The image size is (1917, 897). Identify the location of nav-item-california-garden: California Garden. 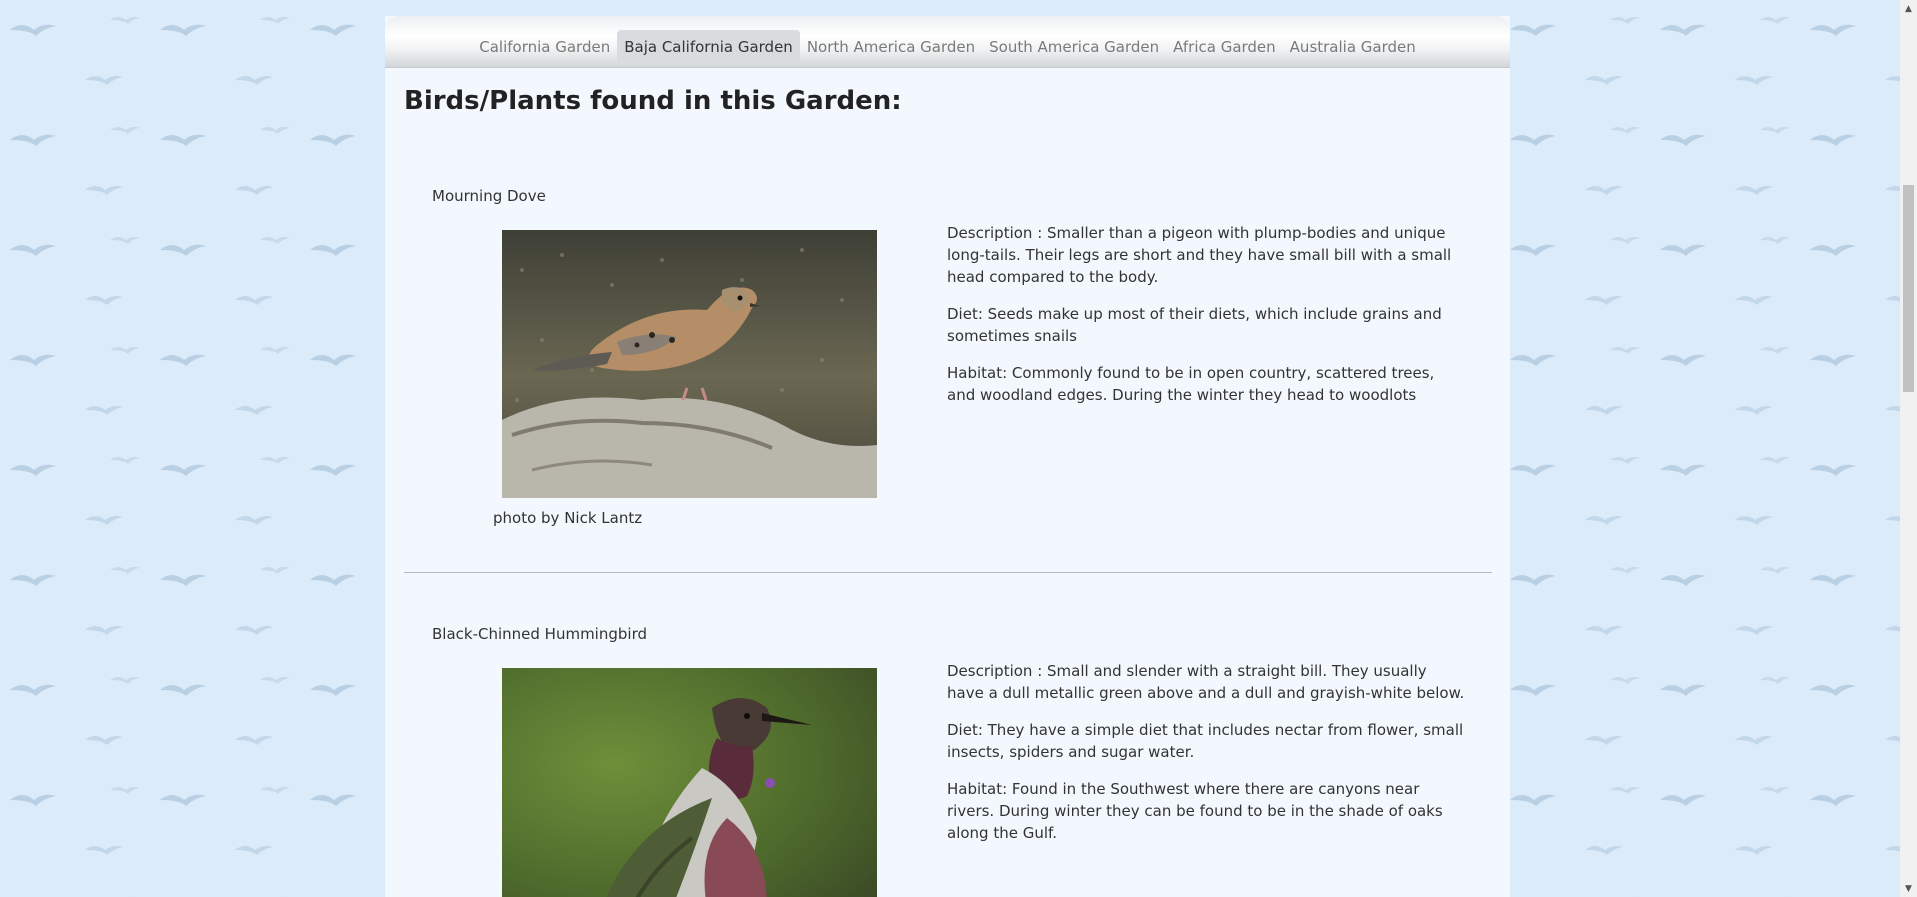
(544, 47).